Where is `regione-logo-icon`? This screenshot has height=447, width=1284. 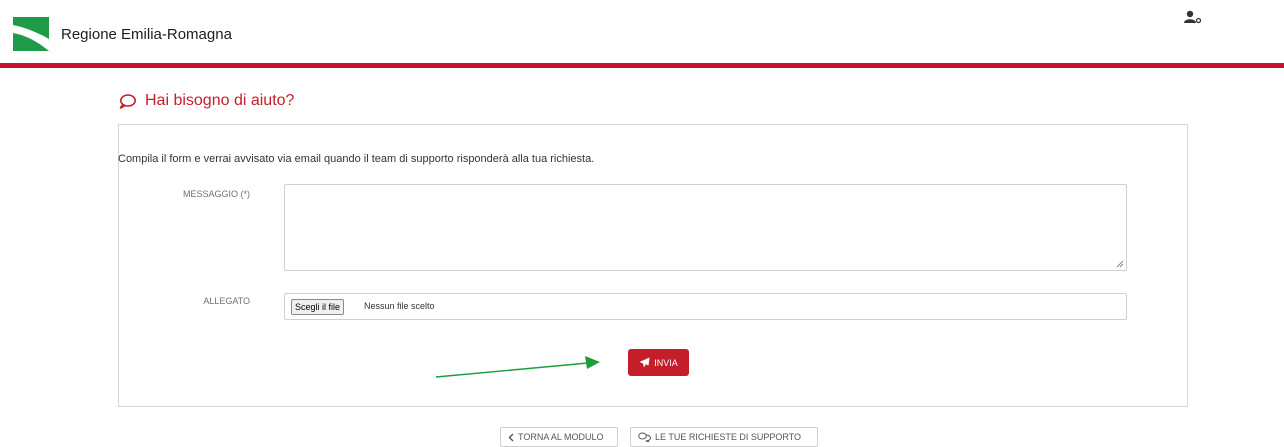
regione-logo-icon is located at coordinates (31, 34).